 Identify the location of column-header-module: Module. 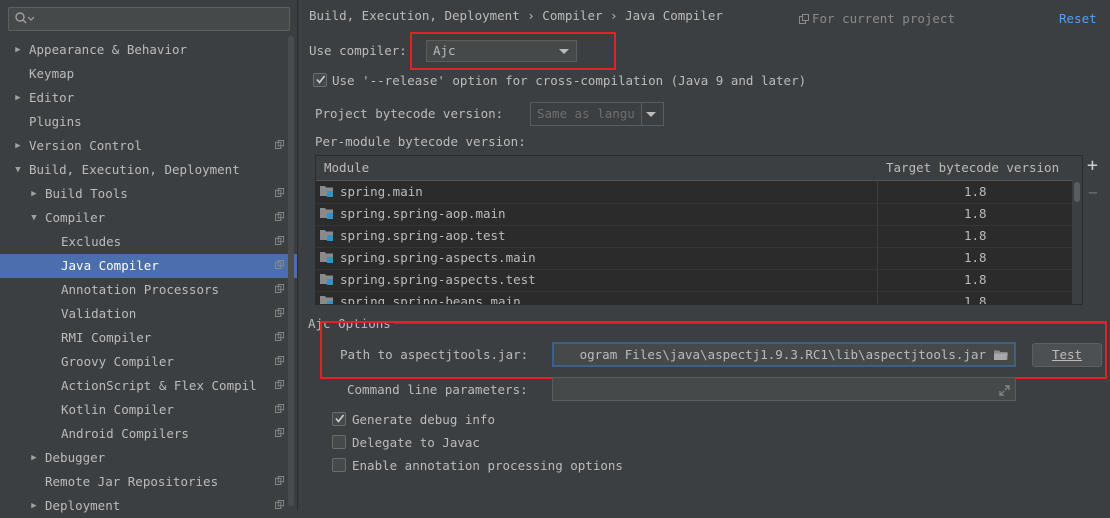
(346, 167).